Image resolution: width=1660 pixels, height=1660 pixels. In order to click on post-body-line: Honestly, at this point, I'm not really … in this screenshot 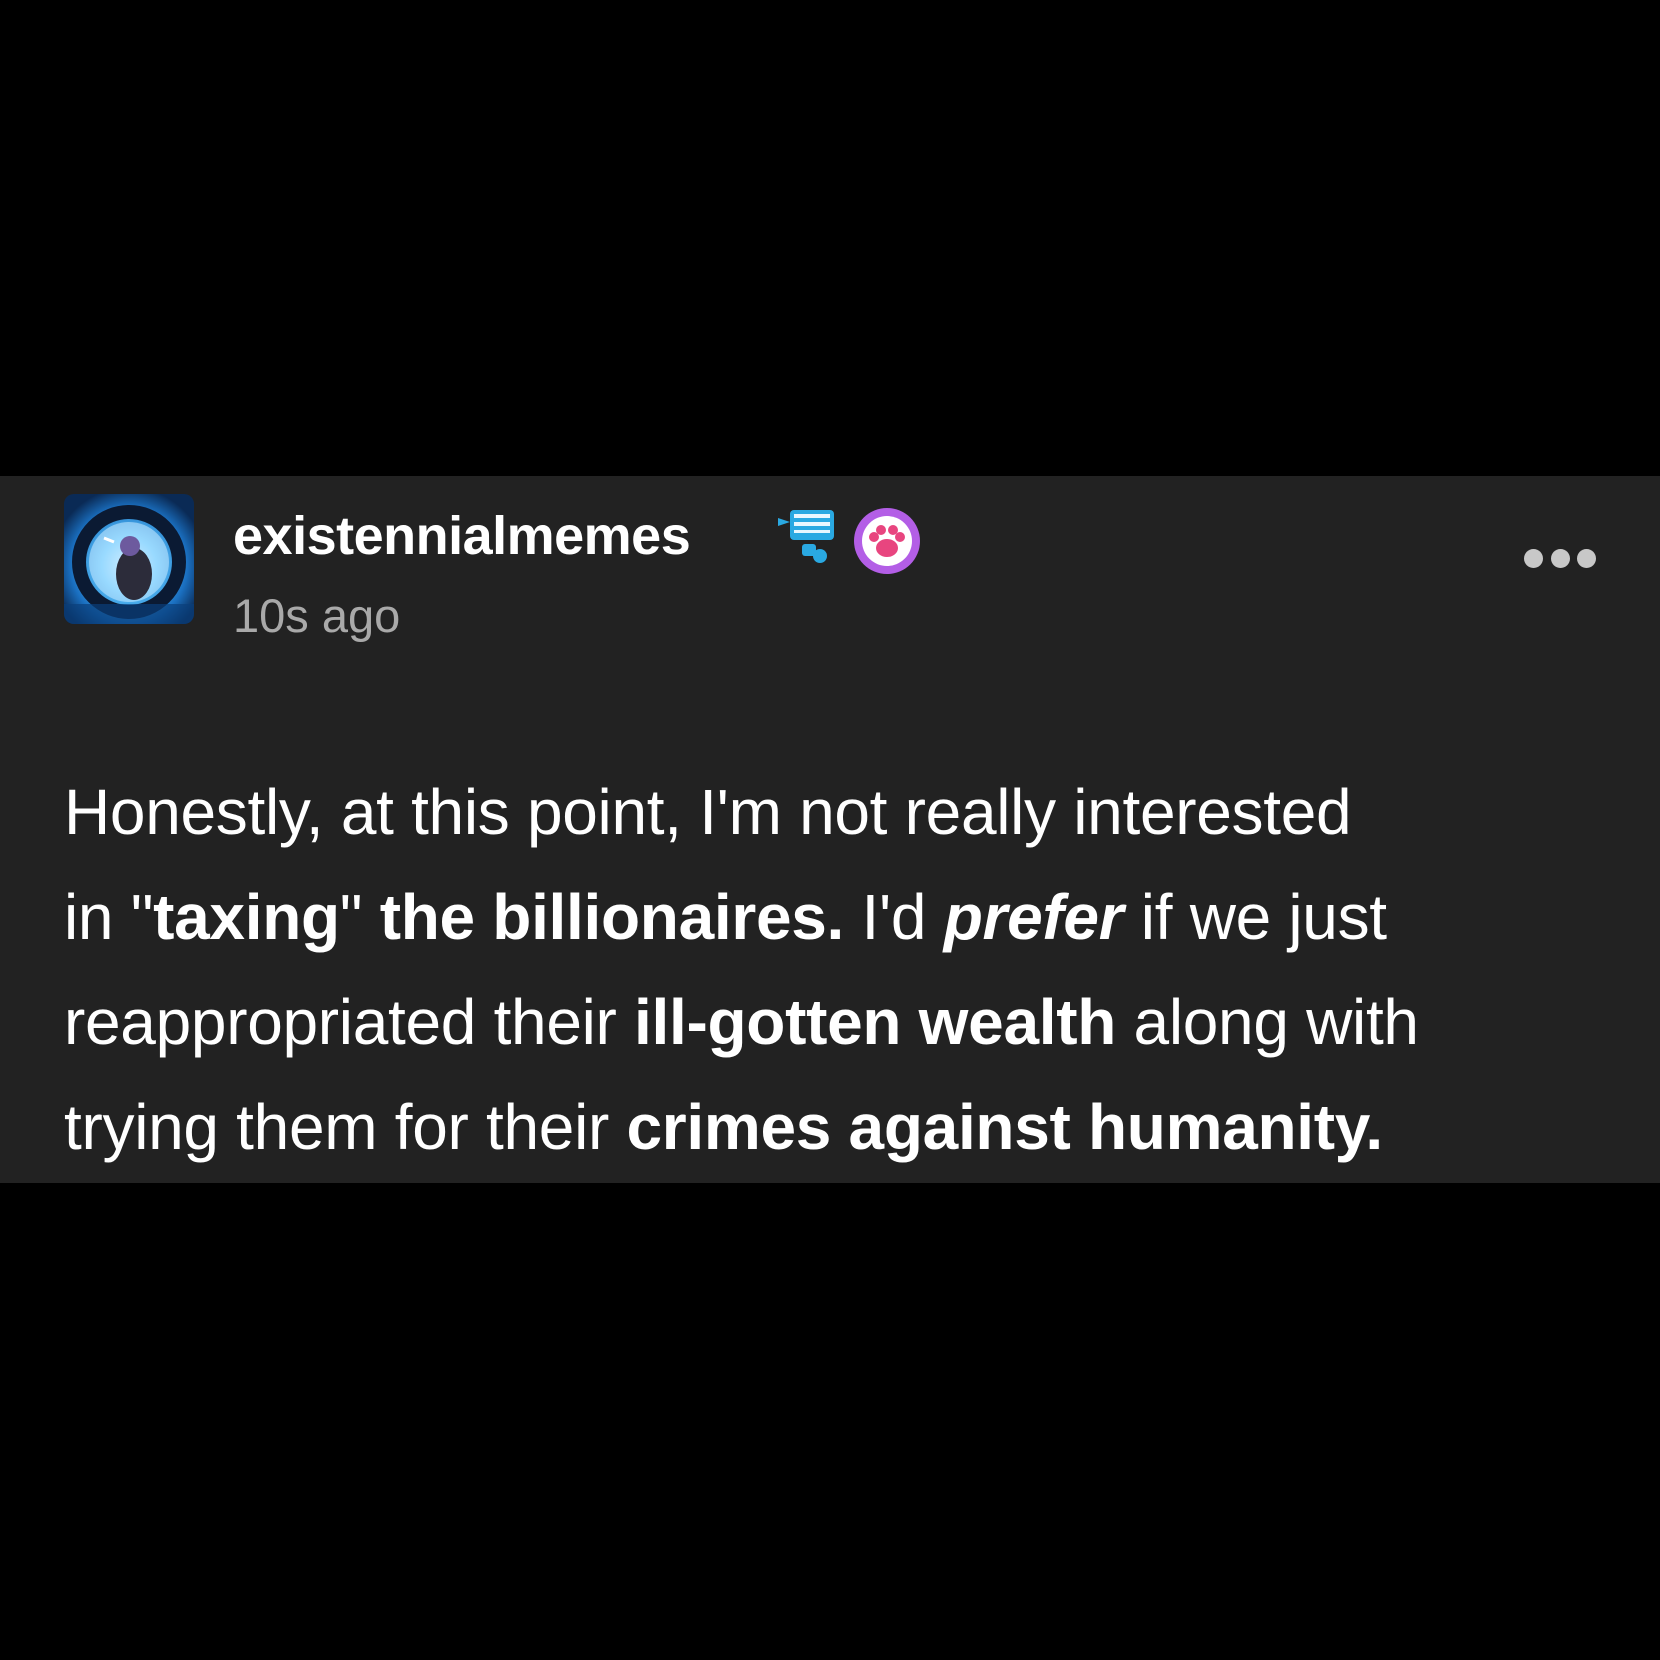, I will do `click(844, 812)`.